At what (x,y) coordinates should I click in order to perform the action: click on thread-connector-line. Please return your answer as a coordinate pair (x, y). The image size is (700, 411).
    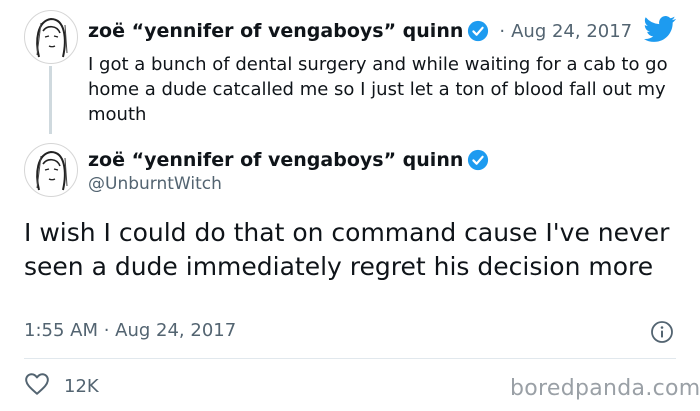
    Looking at the image, I should click on (50, 100).